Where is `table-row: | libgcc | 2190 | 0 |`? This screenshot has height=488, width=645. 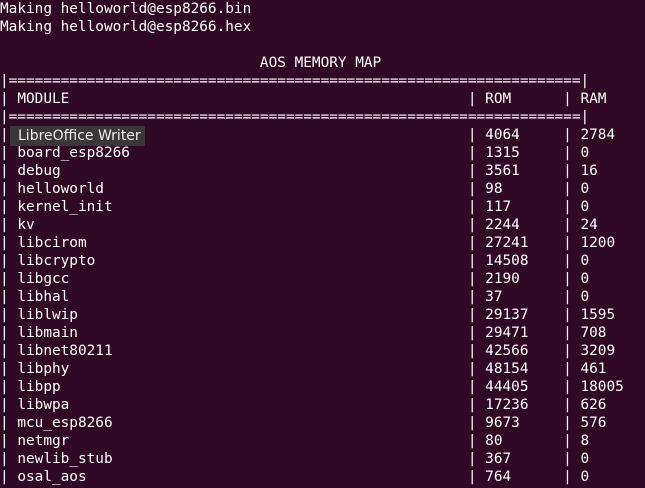 table-row: | libgcc | 2190 | 0 | is located at coordinates (322, 279).